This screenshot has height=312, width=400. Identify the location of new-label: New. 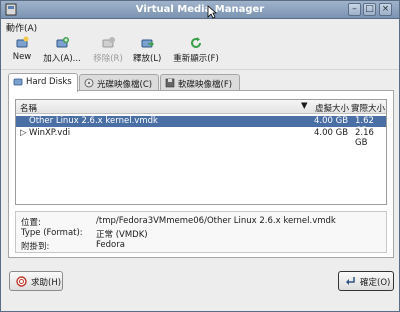
(22, 57).